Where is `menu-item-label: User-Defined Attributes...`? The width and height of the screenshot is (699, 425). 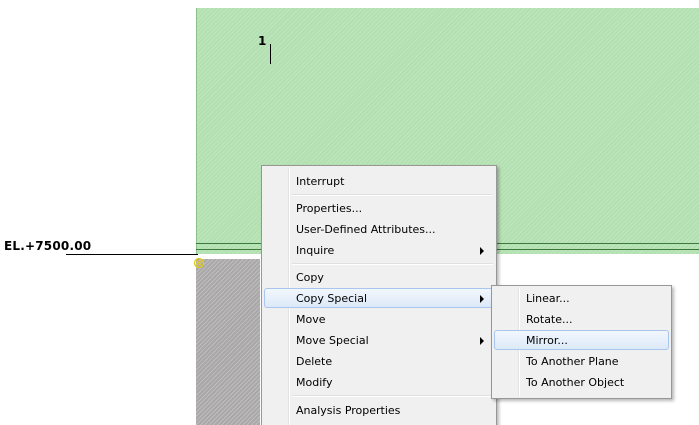 menu-item-label: User-Defined Attributes... is located at coordinates (366, 229).